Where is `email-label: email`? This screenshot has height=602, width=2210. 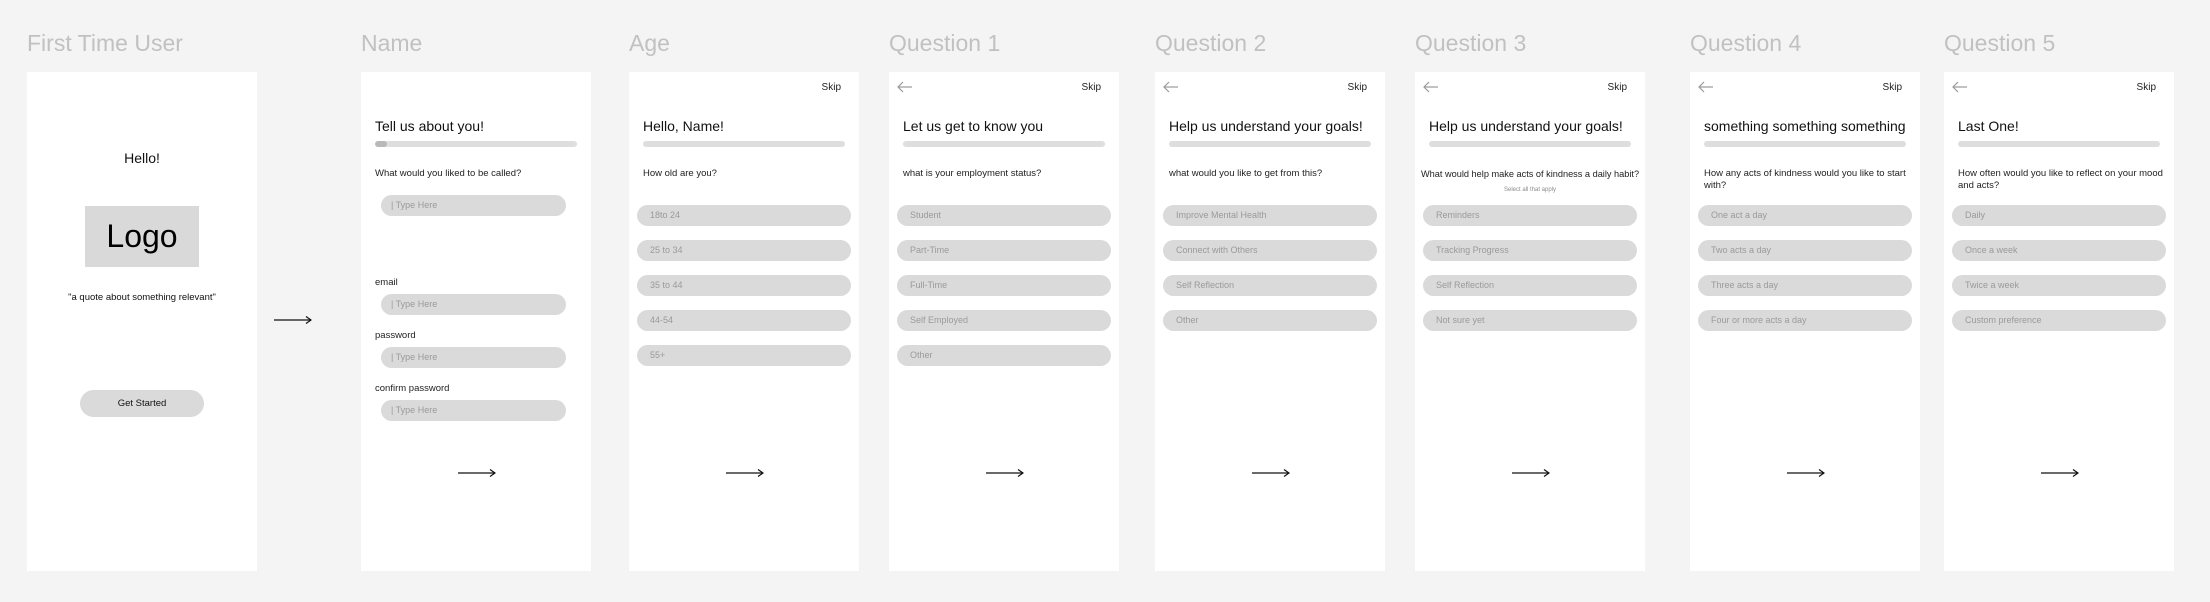
email-label: email is located at coordinates (386, 282).